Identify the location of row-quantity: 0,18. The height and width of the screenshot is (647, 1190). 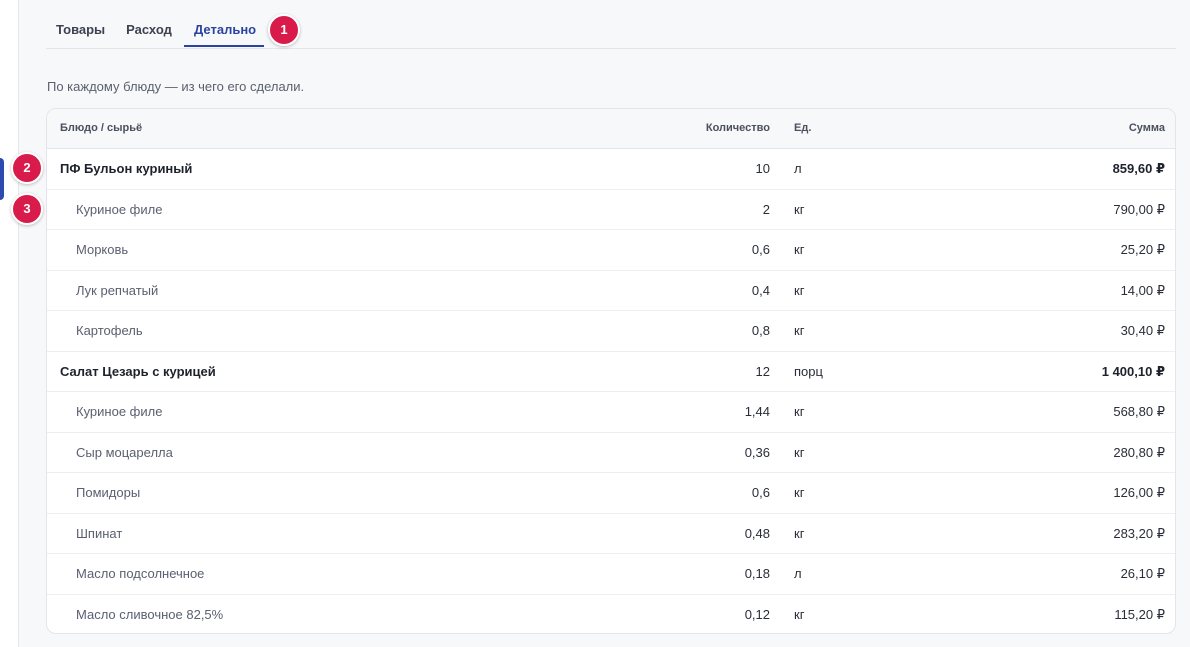
(757, 573).